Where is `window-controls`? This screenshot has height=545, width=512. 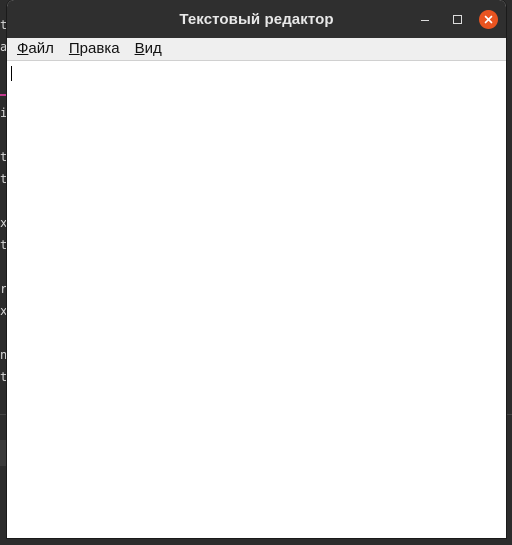
window-controls is located at coordinates (456, 19).